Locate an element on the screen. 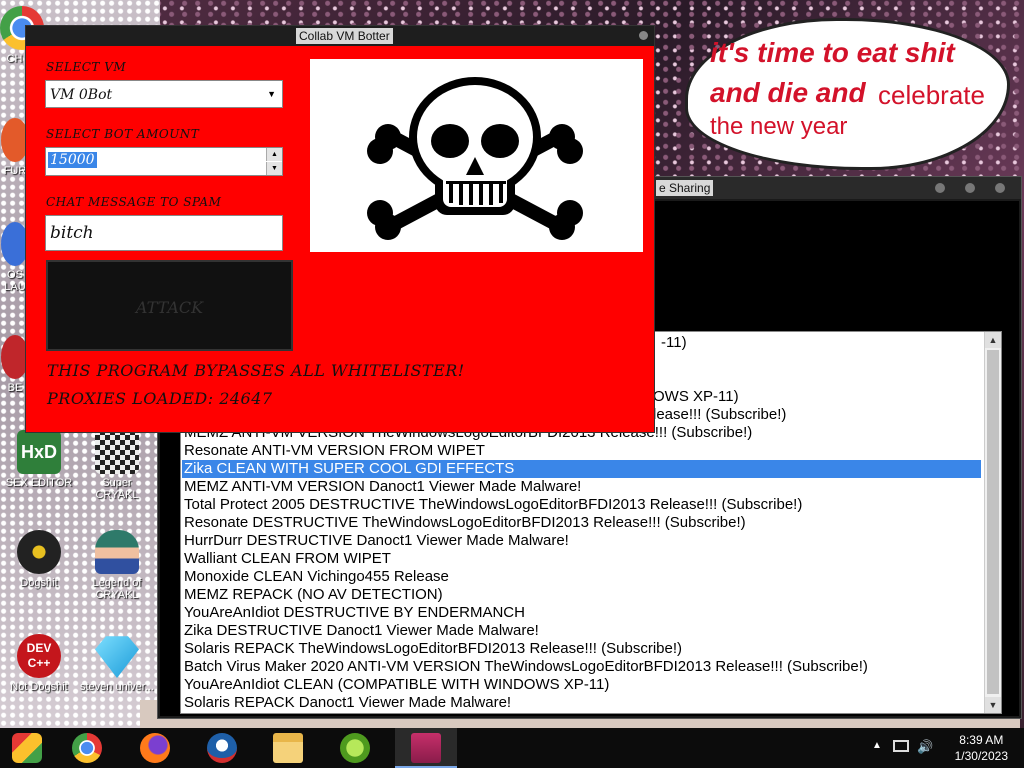 This screenshot has height=768, width=1024. skull-image is located at coordinates (476, 155).